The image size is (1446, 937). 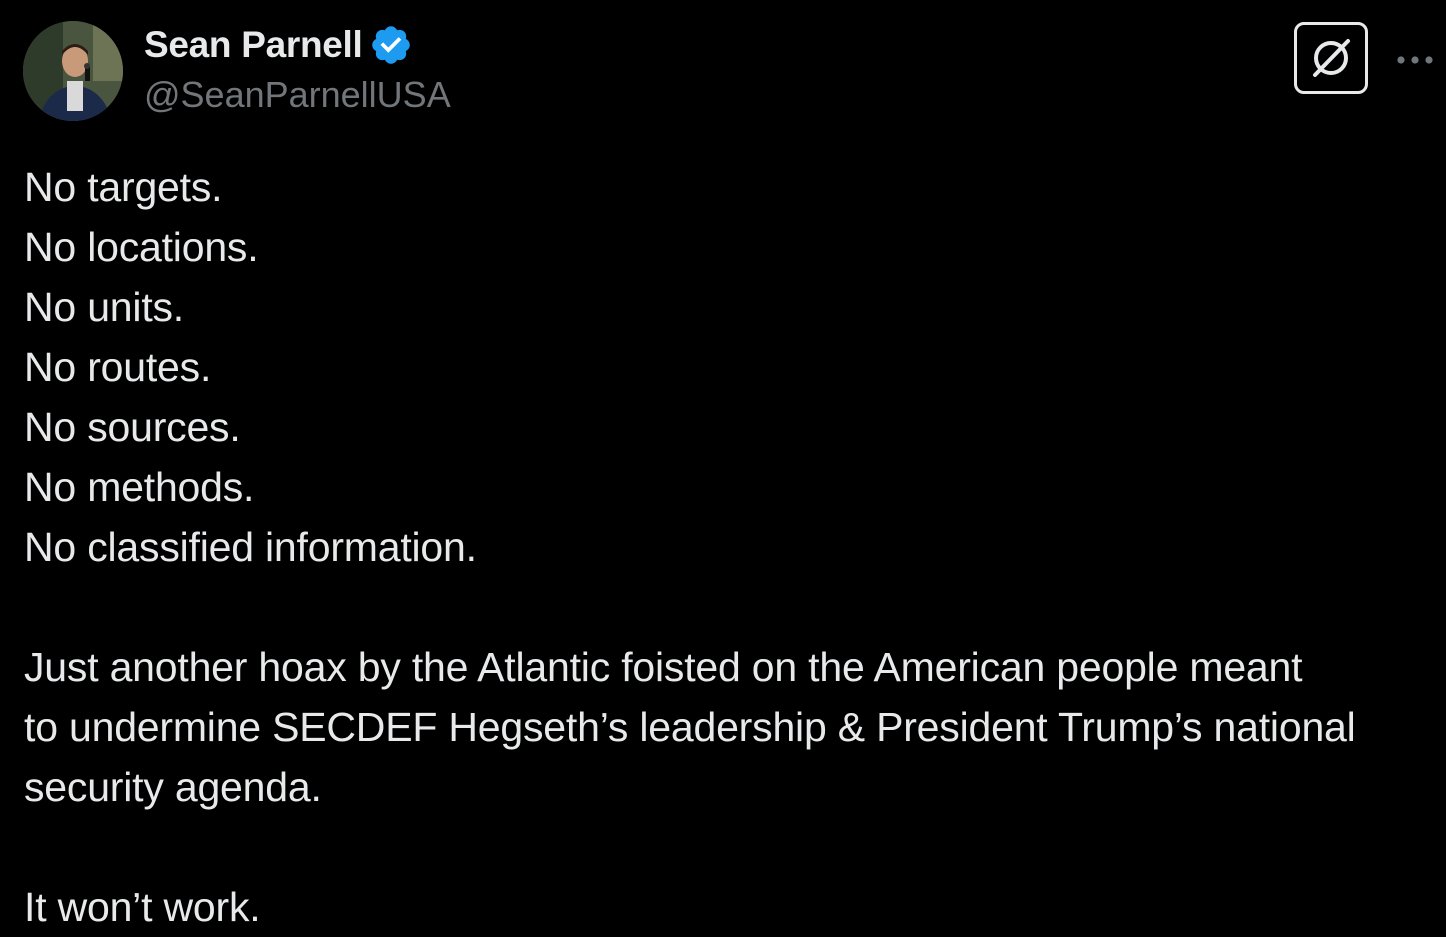 What do you see at coordinates (297, 95) in the screenshot?
I see `author-handle: @SeanParnellUSA` at bounding box center [297, 95].